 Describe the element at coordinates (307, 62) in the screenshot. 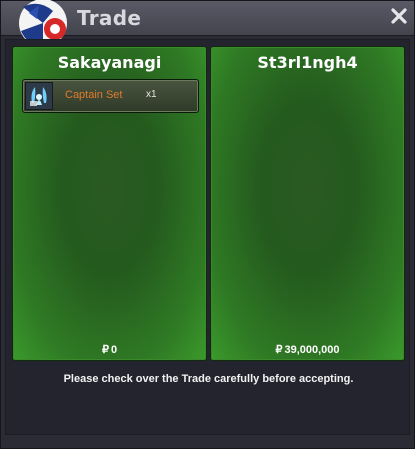

I see `player-name: St3rl1ngh4` at that location.